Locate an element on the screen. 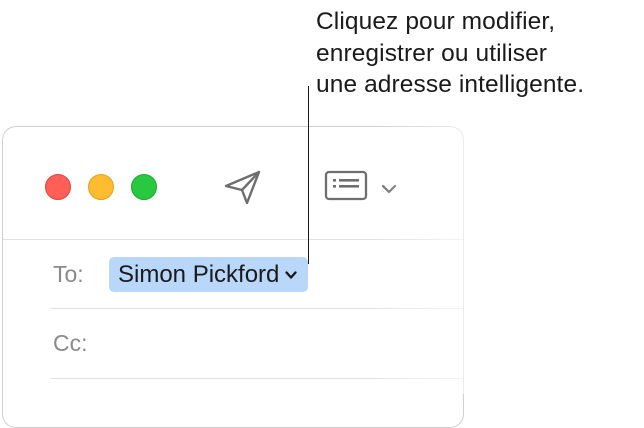 This screenshot has width=644, height=428. send-button is located at coordinates (243, 187).